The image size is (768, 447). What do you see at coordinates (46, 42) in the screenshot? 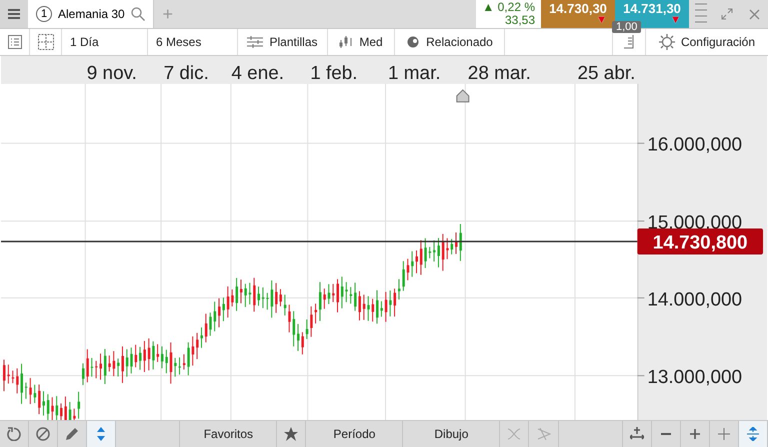
I see `grid-layout-icon` at bounding box center [46, 42].